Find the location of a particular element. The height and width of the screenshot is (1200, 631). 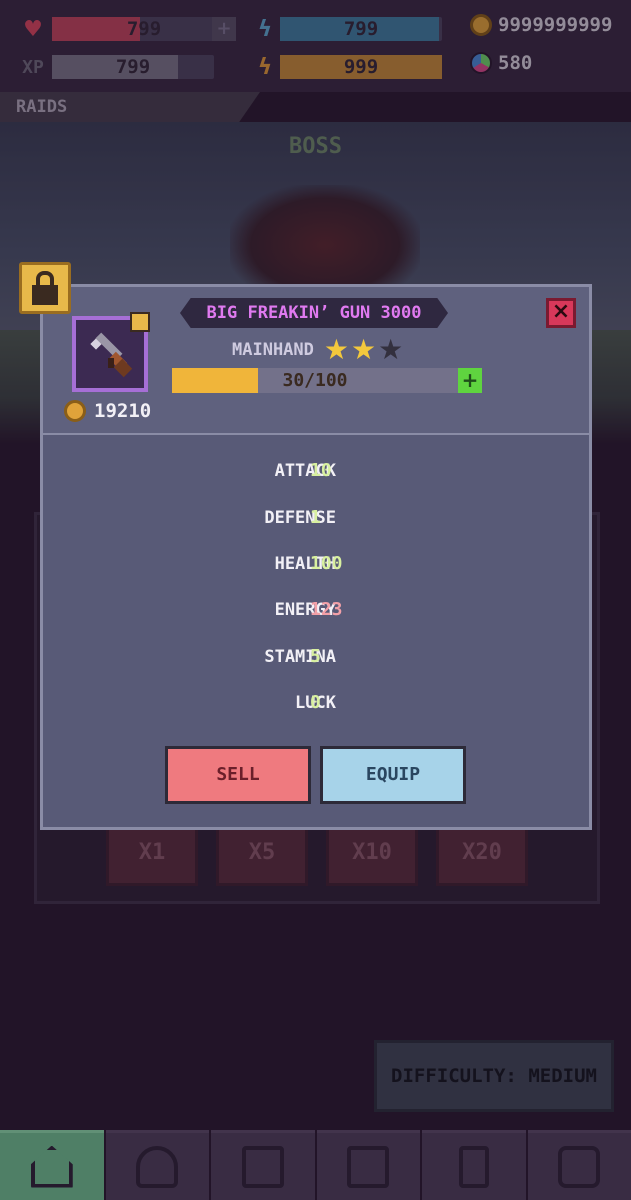

item-stars: ★★★ is located at coordinates (364, 350).